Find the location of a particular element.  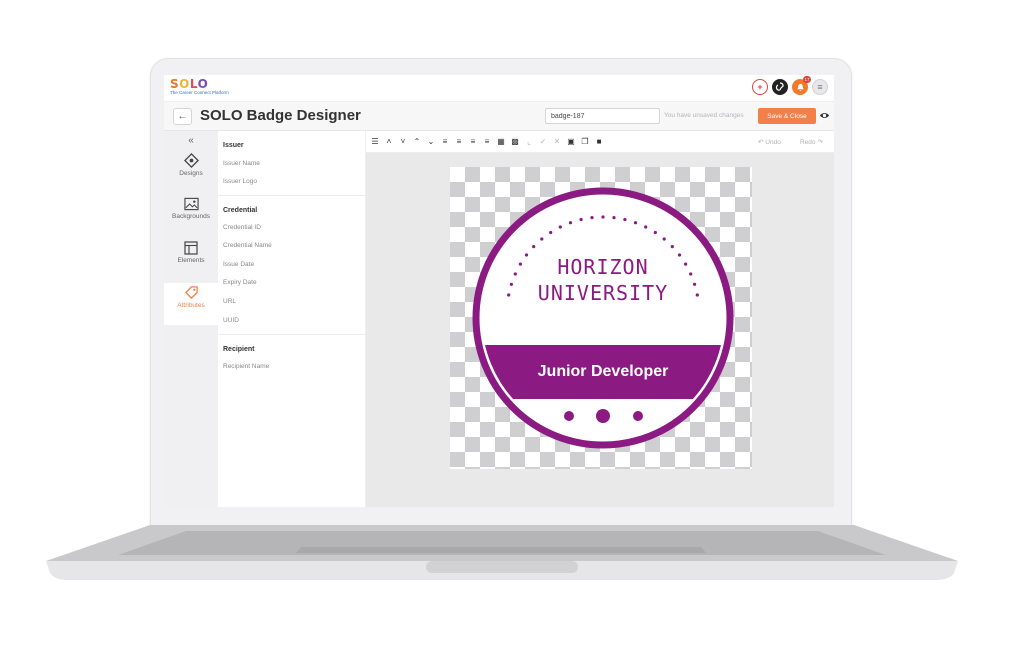

attr-credential-name: Credential Name is located at coordinates (247, 245).